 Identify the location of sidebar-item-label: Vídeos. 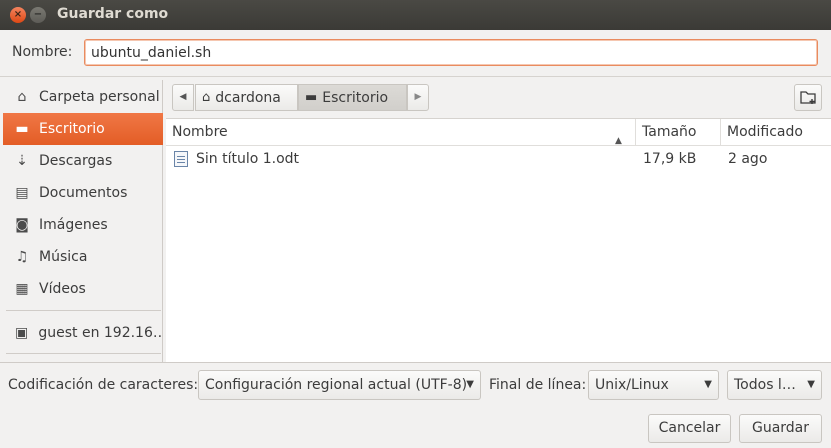
(62, 289).